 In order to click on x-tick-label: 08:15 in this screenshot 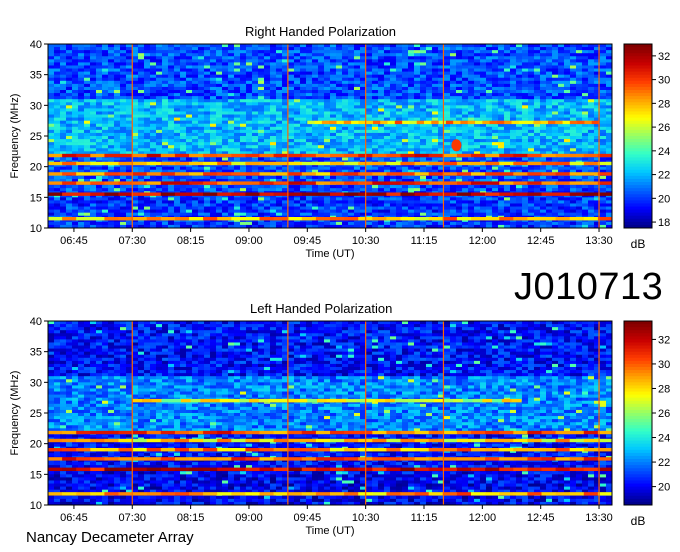, I will do `click(191, 518)`.